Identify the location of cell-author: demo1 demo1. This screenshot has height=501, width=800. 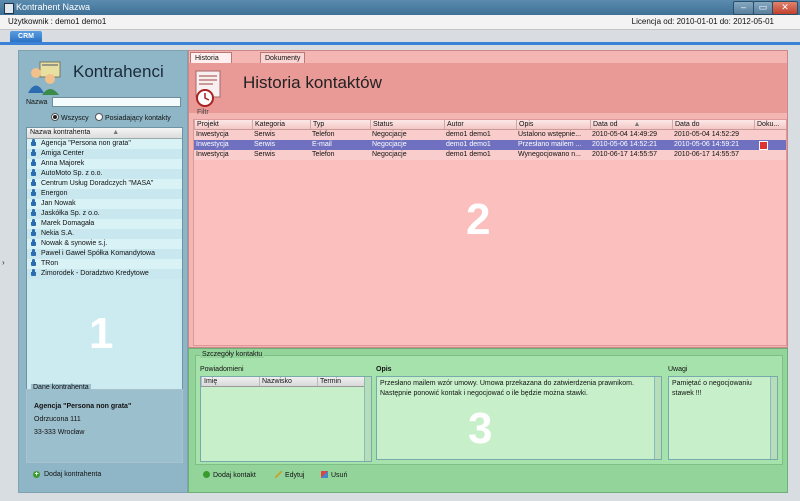
(468, 154).